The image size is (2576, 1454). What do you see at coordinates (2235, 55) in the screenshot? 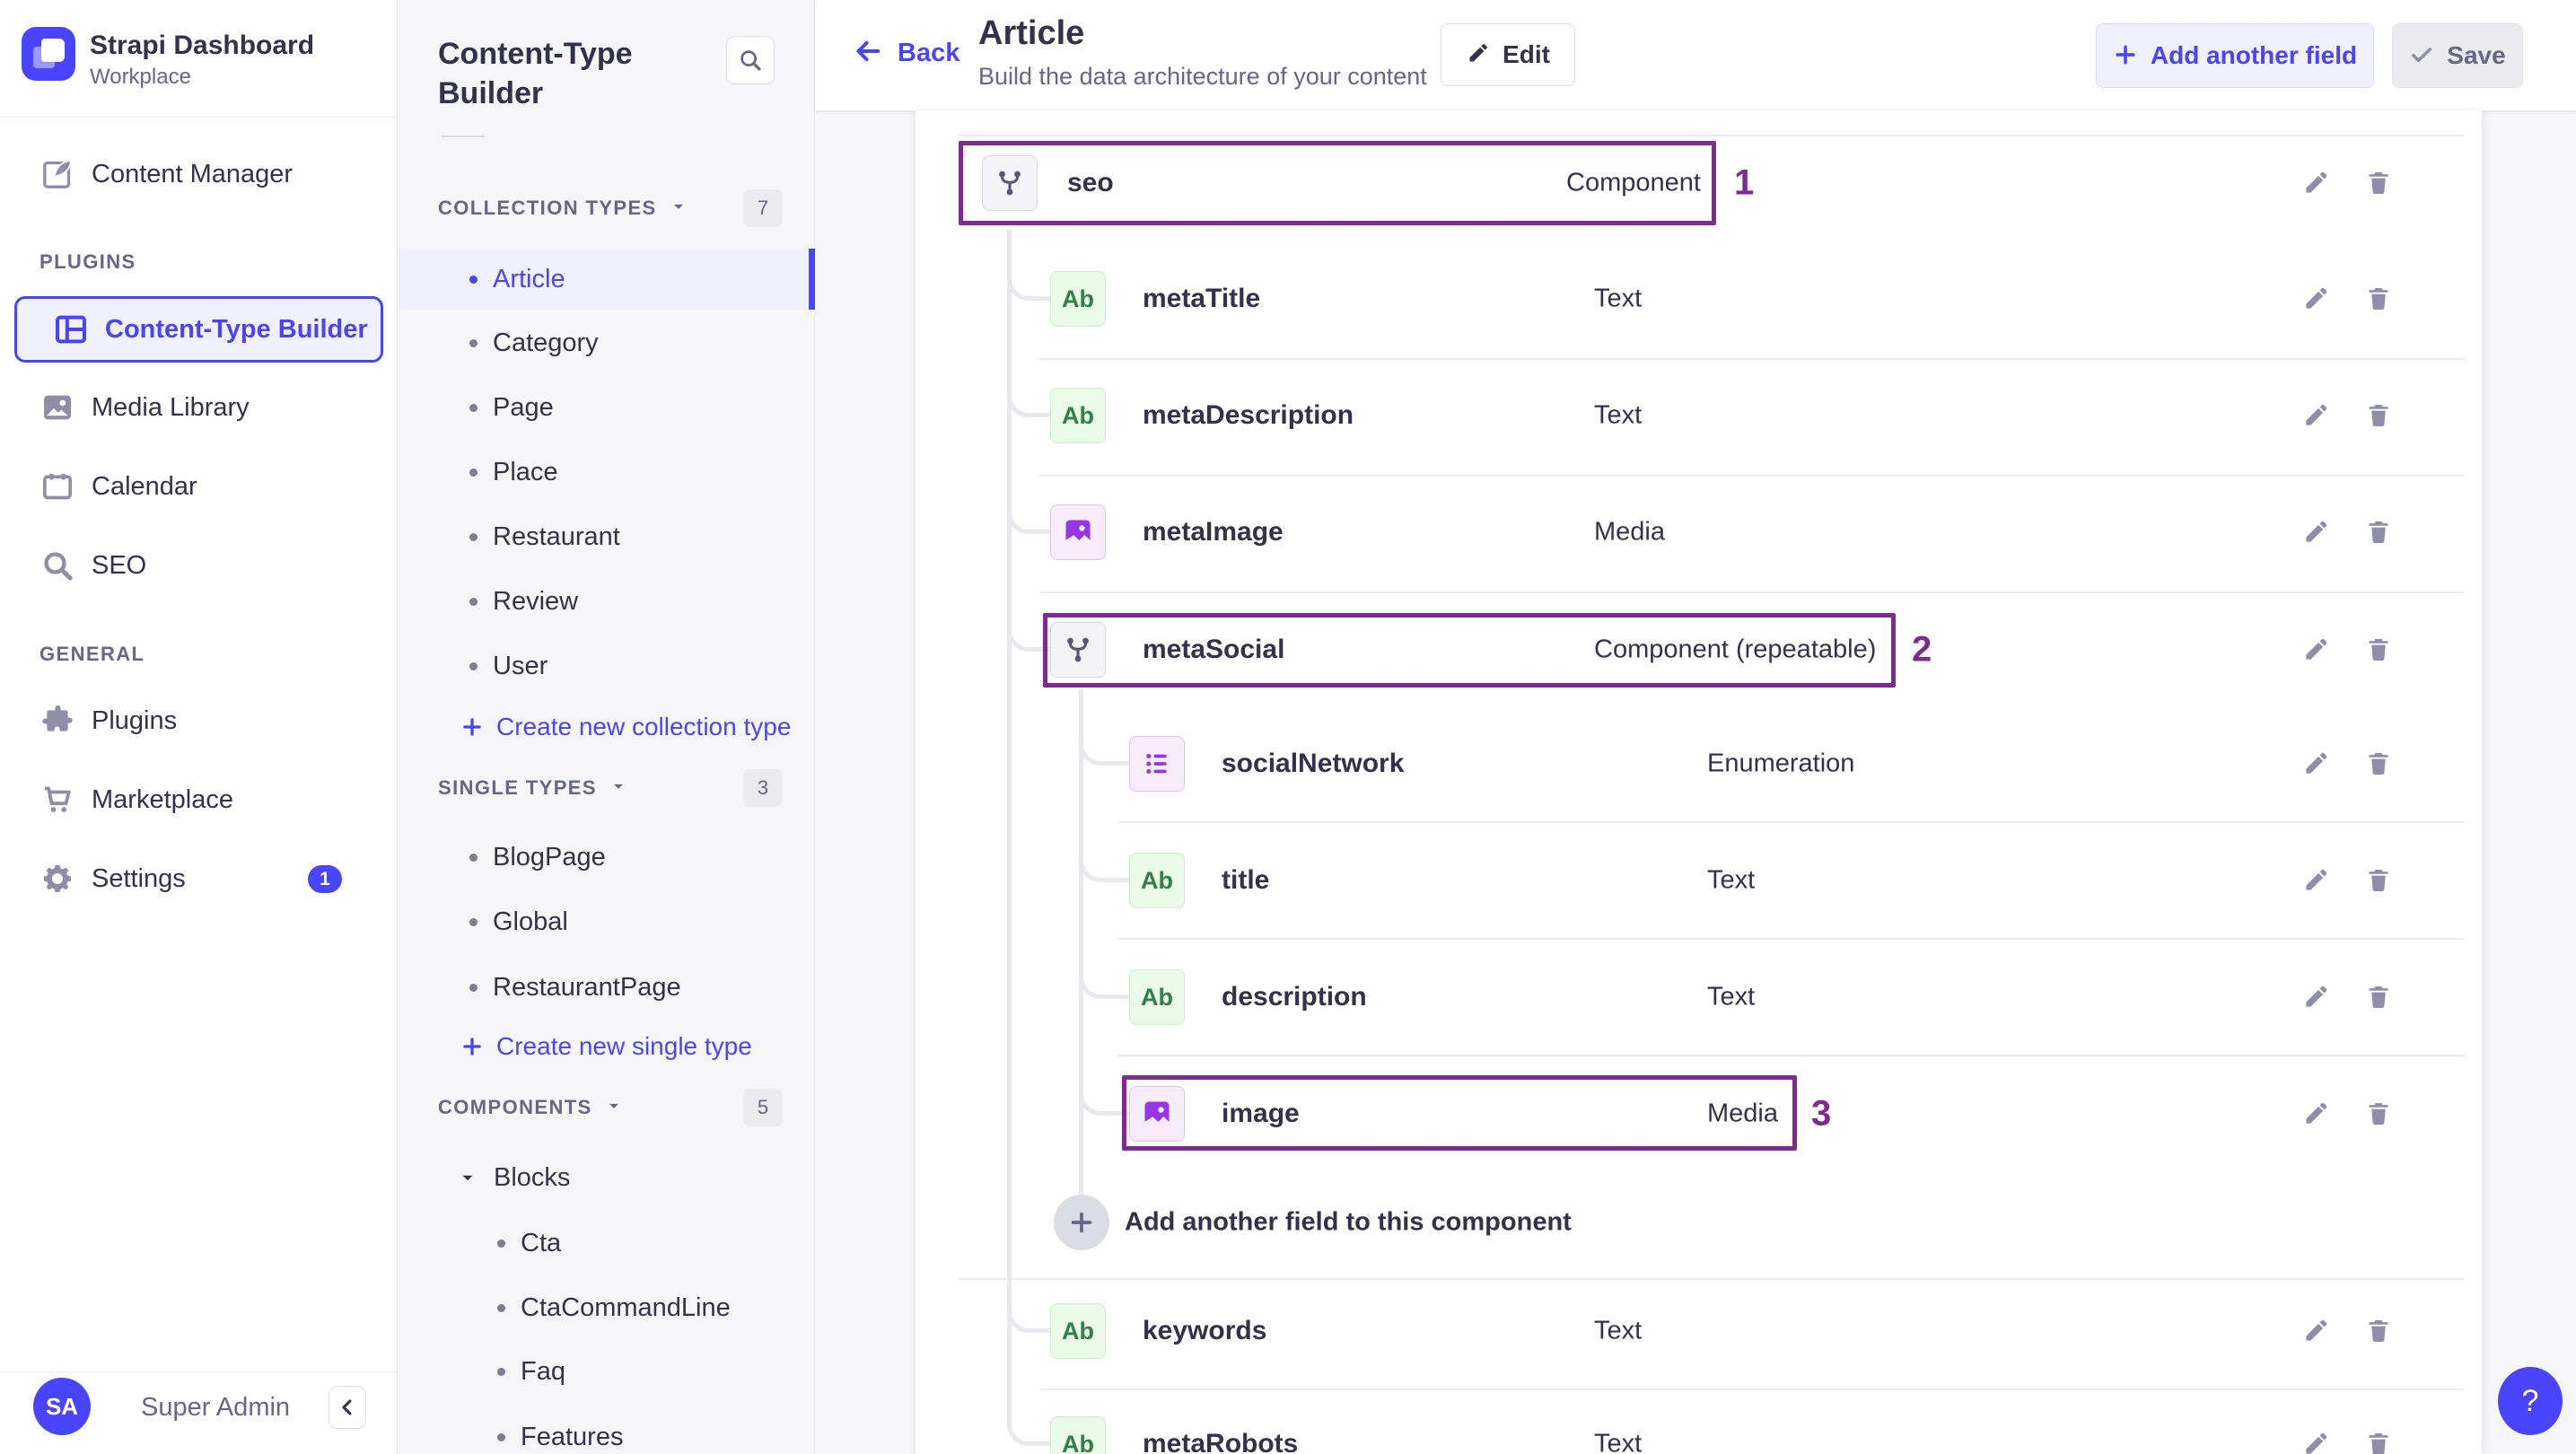
I see `add-another-field-button: Add another field` at bounding box center [2235, 55].